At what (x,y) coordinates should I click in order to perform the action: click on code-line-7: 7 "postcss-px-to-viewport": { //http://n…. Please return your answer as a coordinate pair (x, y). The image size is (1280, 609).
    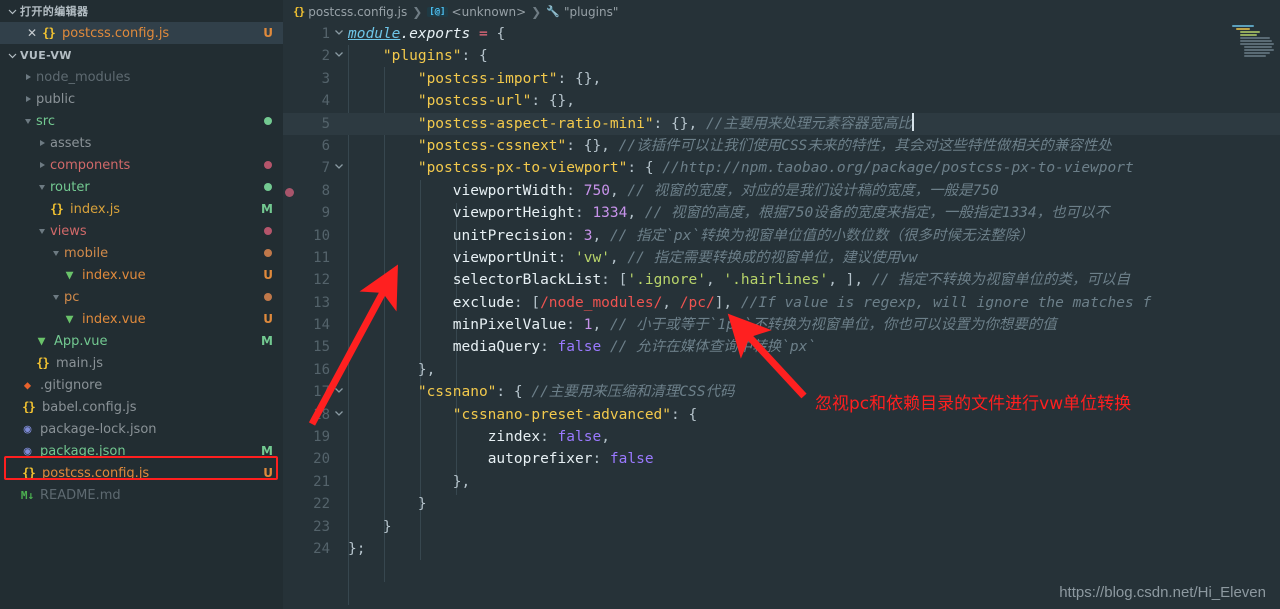
    Looking at the image, I should click on (781, 168).